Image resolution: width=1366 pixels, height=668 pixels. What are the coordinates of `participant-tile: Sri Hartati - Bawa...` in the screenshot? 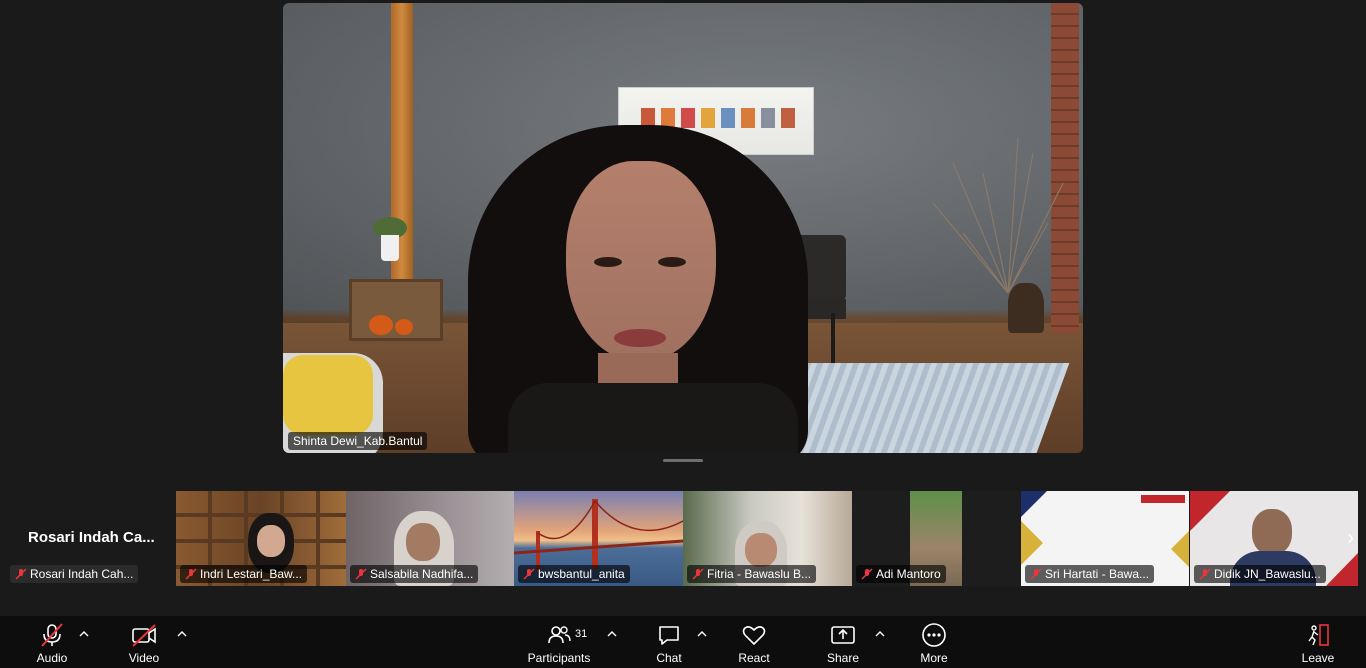 It's located at (1105, 538).